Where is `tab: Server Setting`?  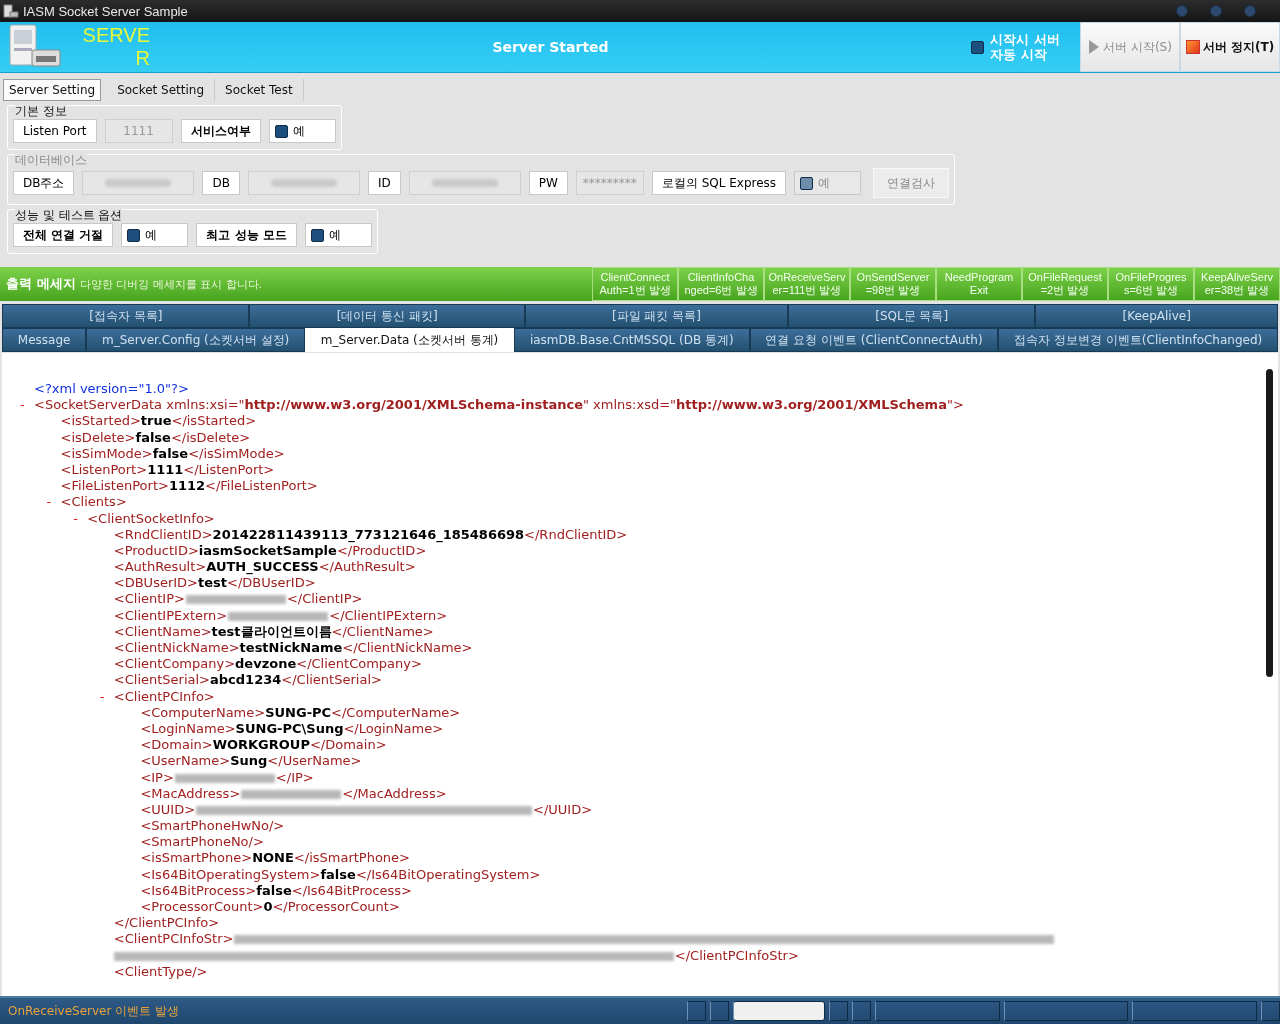
tab: Server Setting is located at coordinates (52, 90).